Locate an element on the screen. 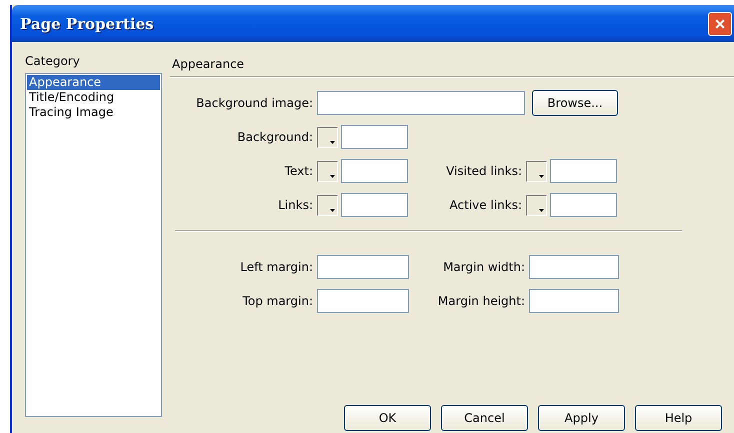 This screenshot has width=734, height=433. background-image-field is located at coordinates (421, 103).